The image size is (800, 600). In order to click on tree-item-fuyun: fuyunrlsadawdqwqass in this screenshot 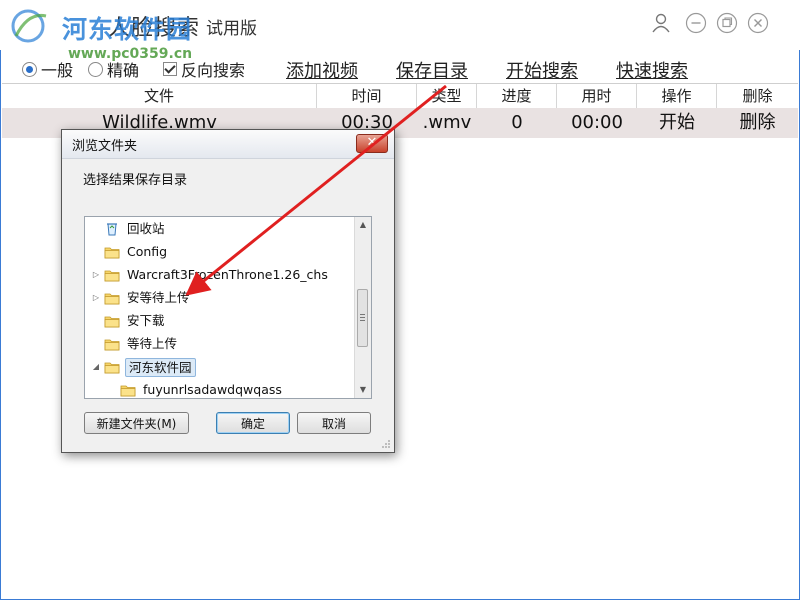, I will do `click(195, 389)`.